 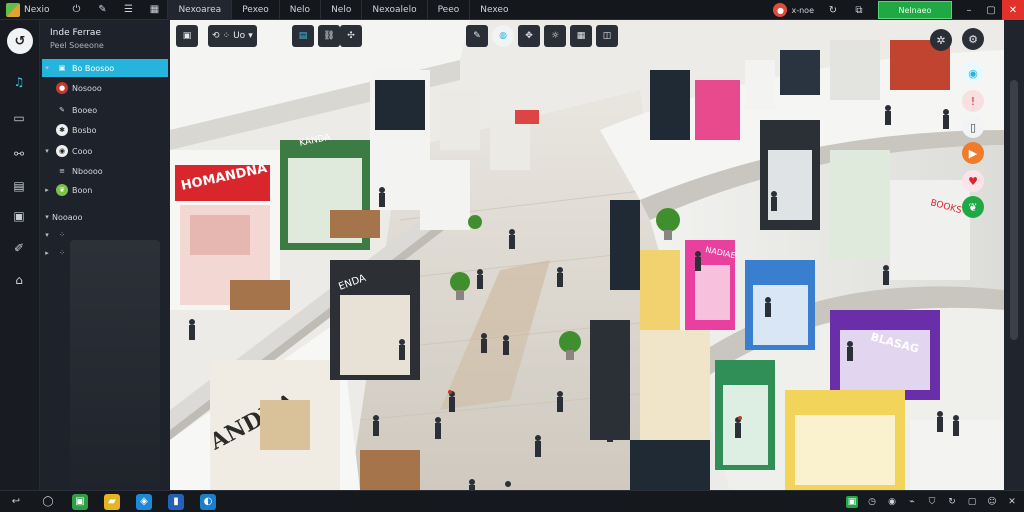 I want to click on tray-shield-icon: ⛉, so click(x=932, y=502).